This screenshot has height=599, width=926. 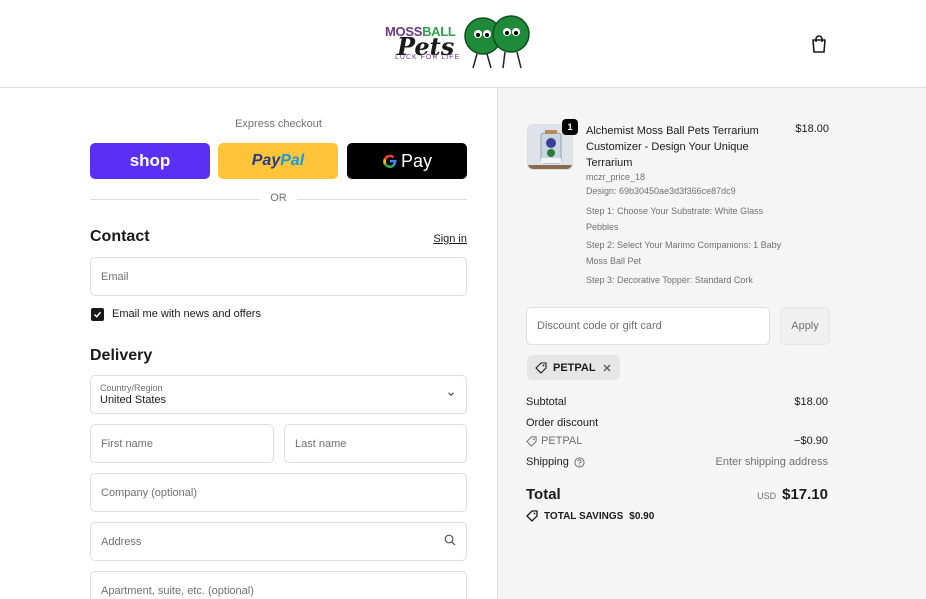 I want to click on checkout-header: MOSSBALL Pets LUCK FOR LIFE, so click(x=463, y=44).